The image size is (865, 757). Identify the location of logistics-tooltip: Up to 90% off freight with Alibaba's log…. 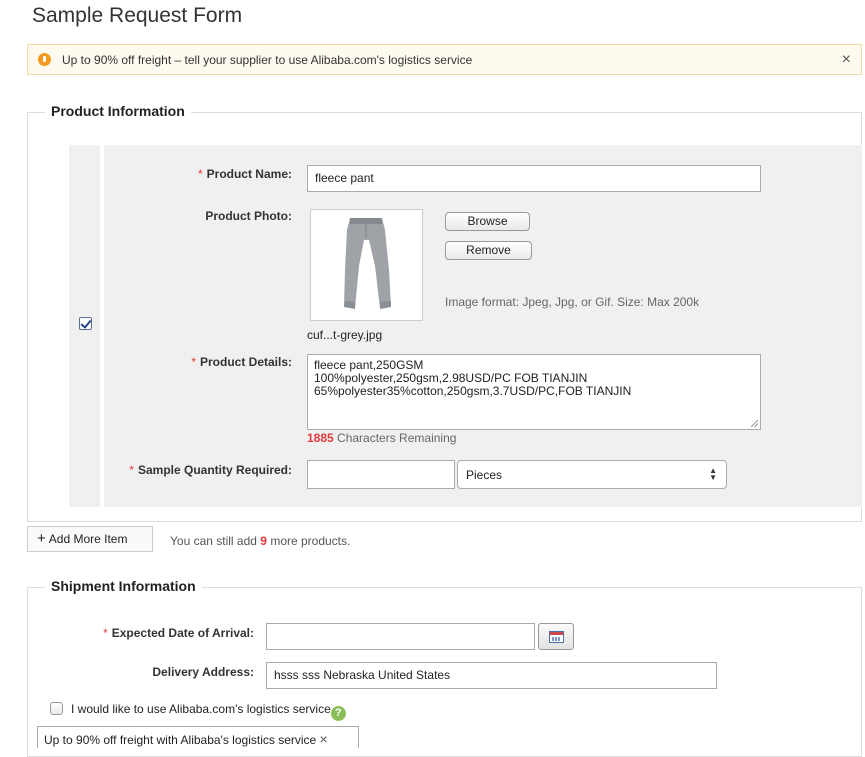
(198, 737).